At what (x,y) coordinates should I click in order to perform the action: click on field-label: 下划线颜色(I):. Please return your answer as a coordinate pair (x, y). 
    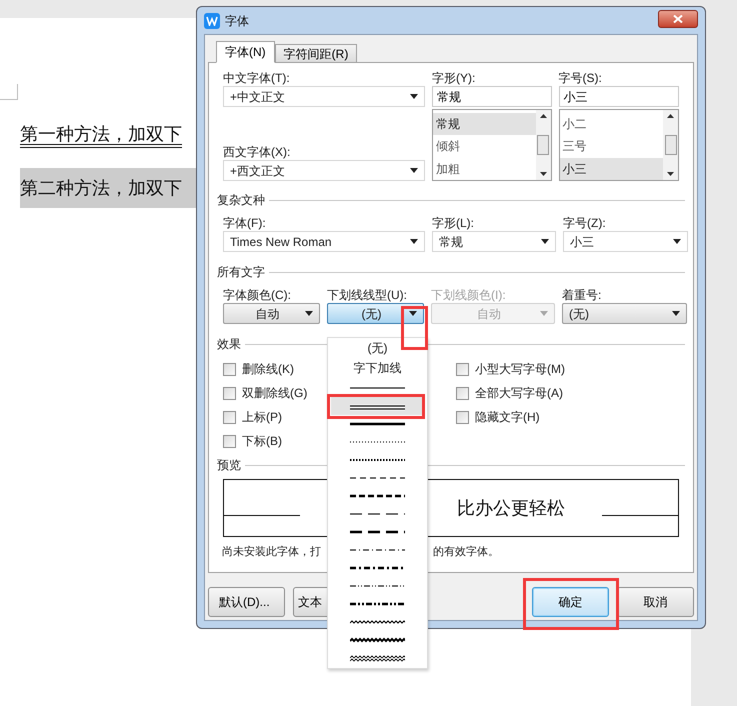
    Looking at the image, I should click on (469, 295).